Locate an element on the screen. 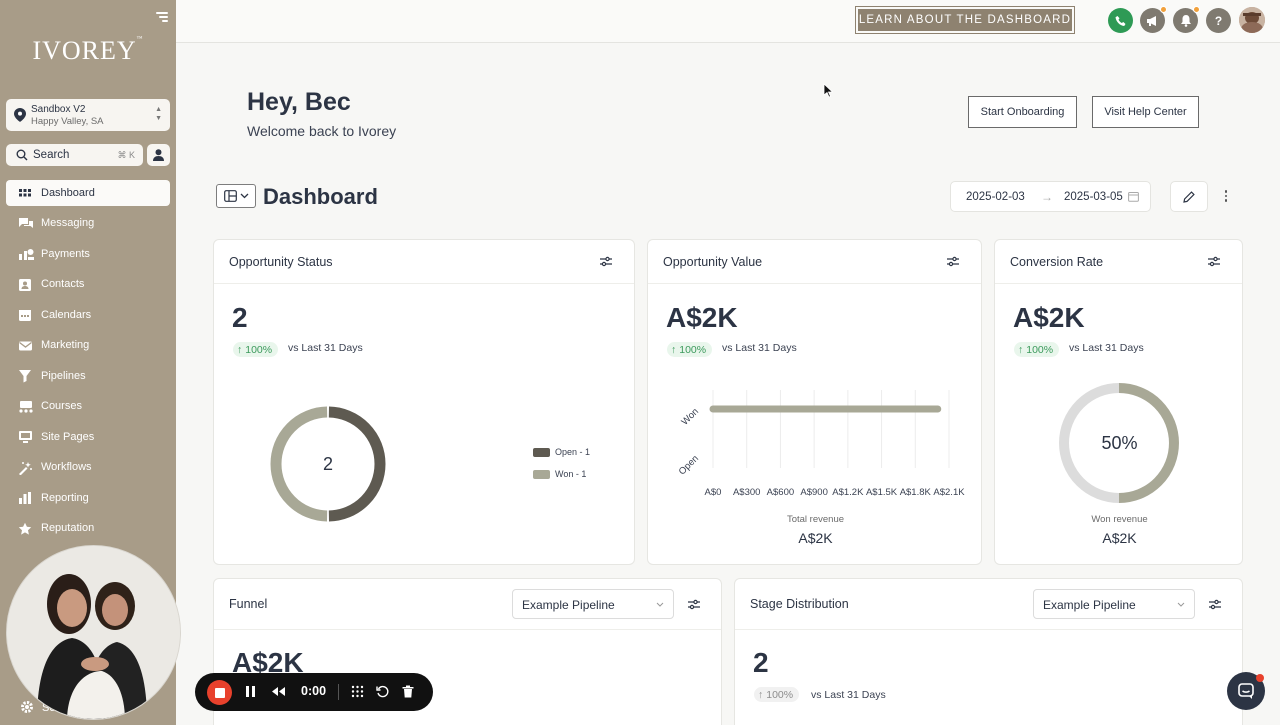 The width and height of the screenshot is (1280, 725). rewind-icon is located at coordinates (278, 691).